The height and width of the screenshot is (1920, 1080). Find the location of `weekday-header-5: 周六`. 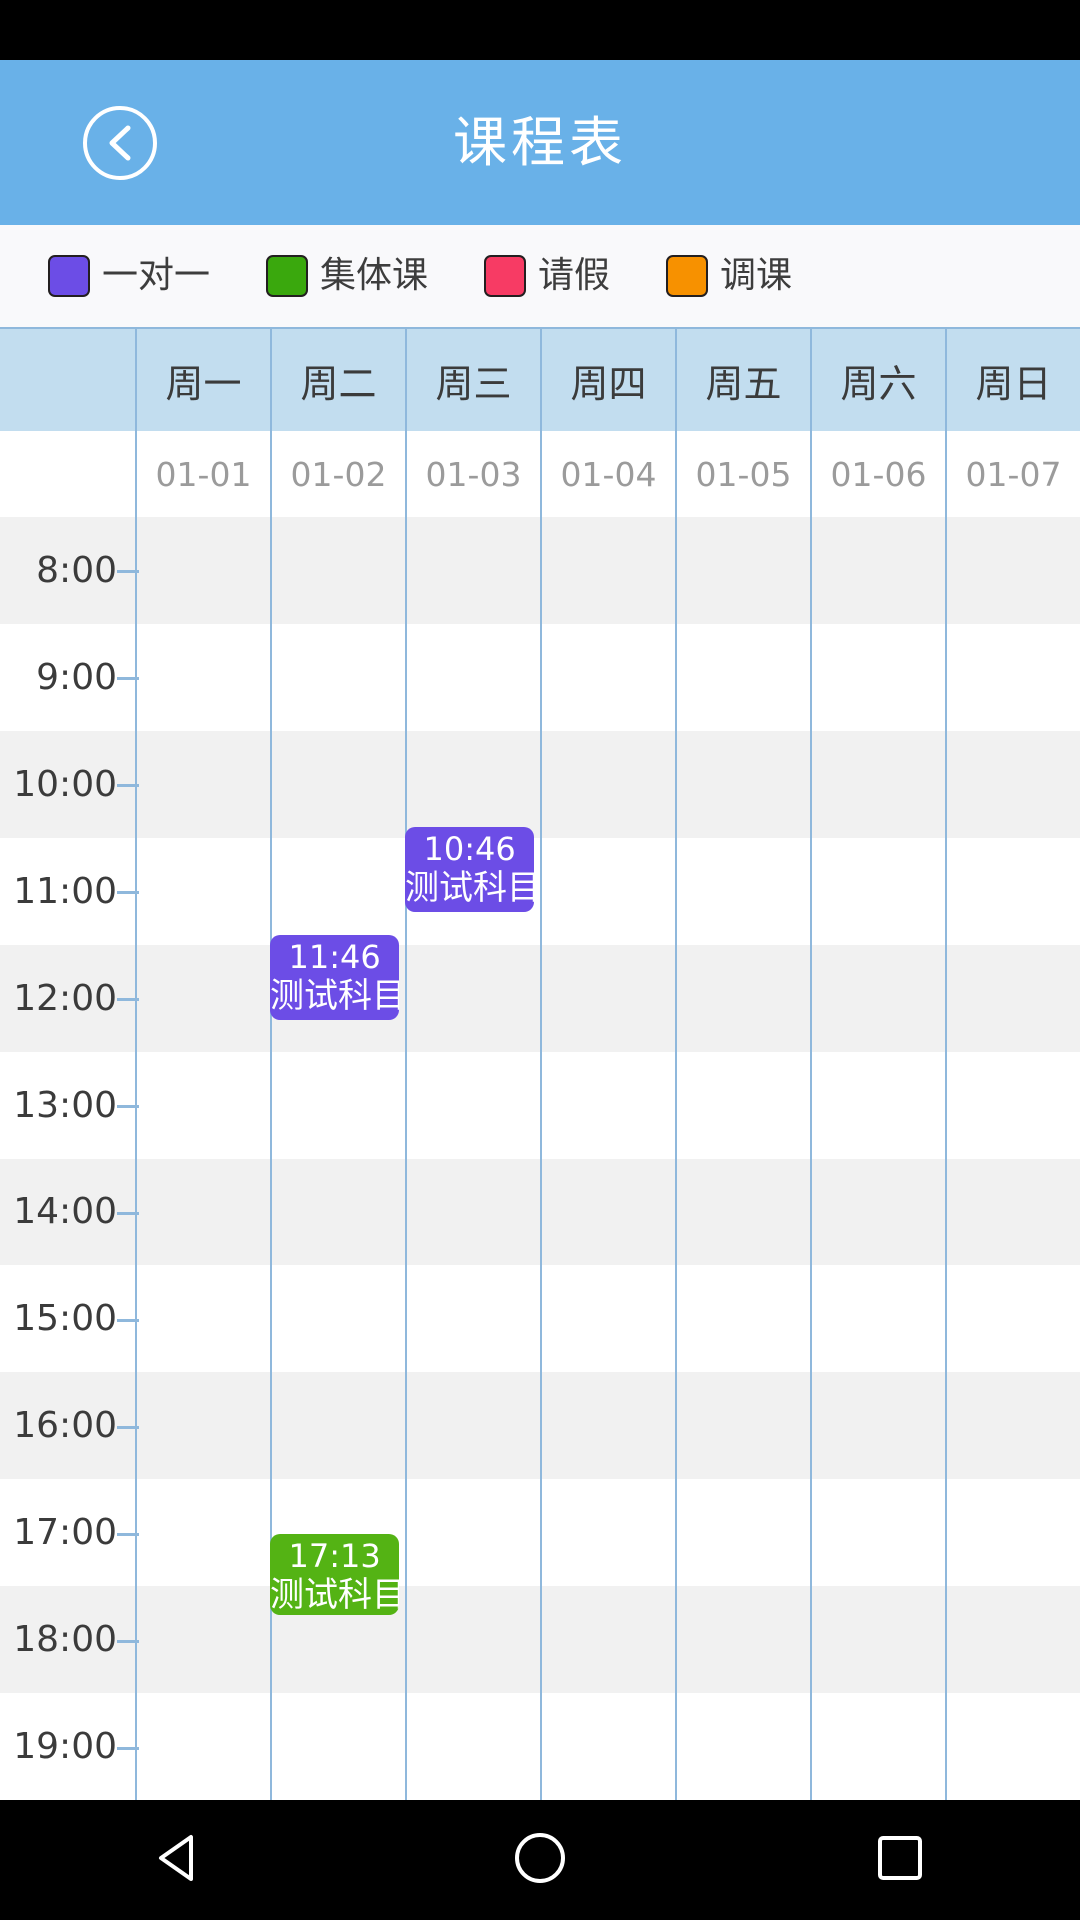

weekday-header-5: 周六 is located at coordinates (877, 380).